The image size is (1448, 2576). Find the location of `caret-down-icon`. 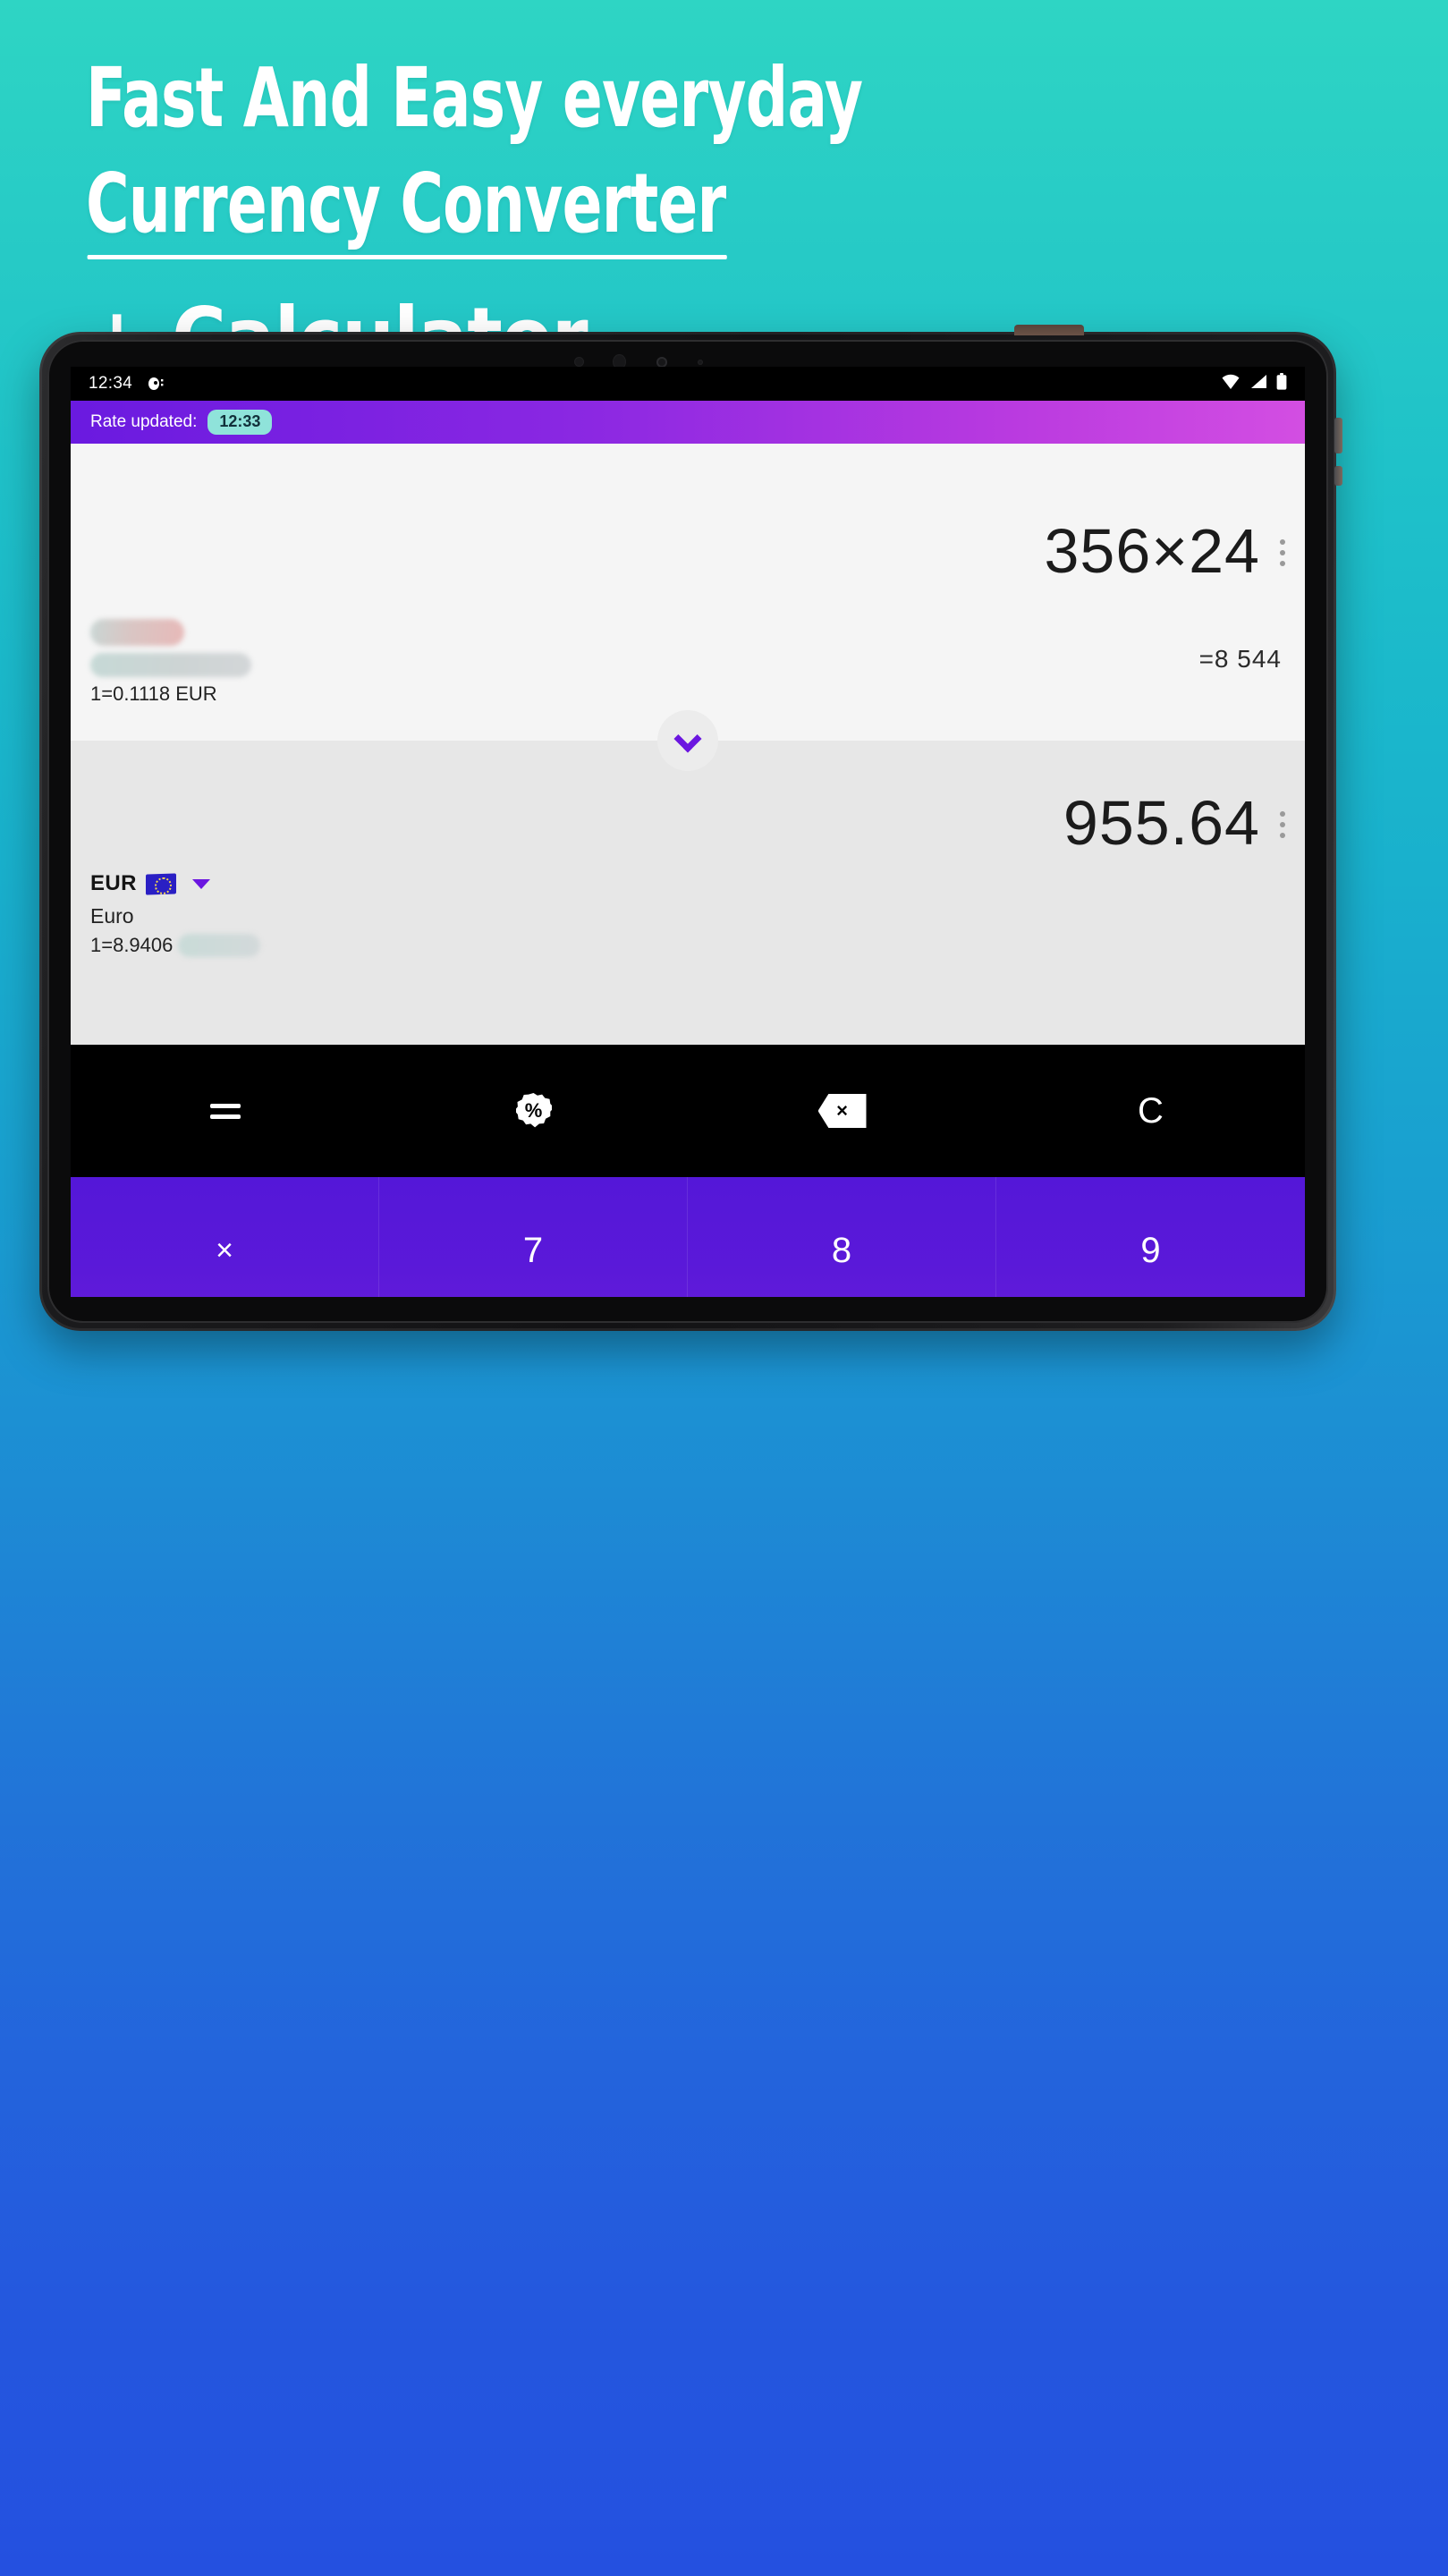

caret-down-icon is located at coordinates (200, 883).